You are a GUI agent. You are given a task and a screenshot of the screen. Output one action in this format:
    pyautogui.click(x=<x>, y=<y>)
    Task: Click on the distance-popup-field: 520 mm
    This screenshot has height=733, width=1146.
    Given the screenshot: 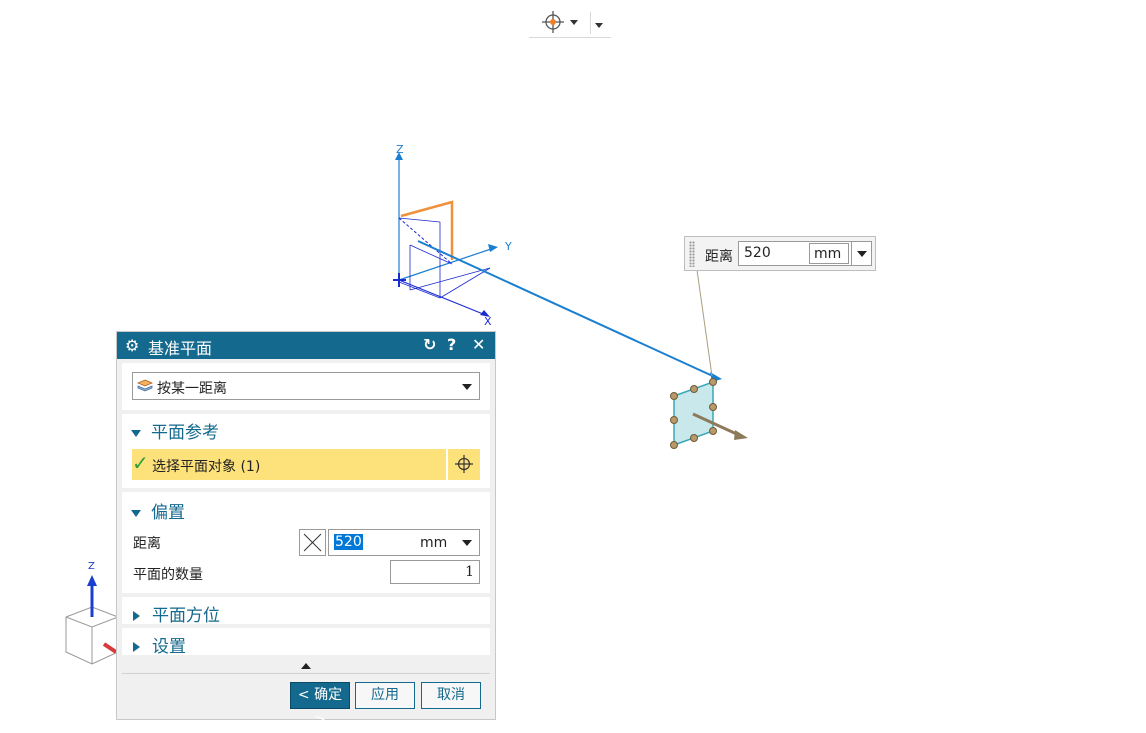 What is the action you would take?
    pyautogui.click(x=795, y=253)
    